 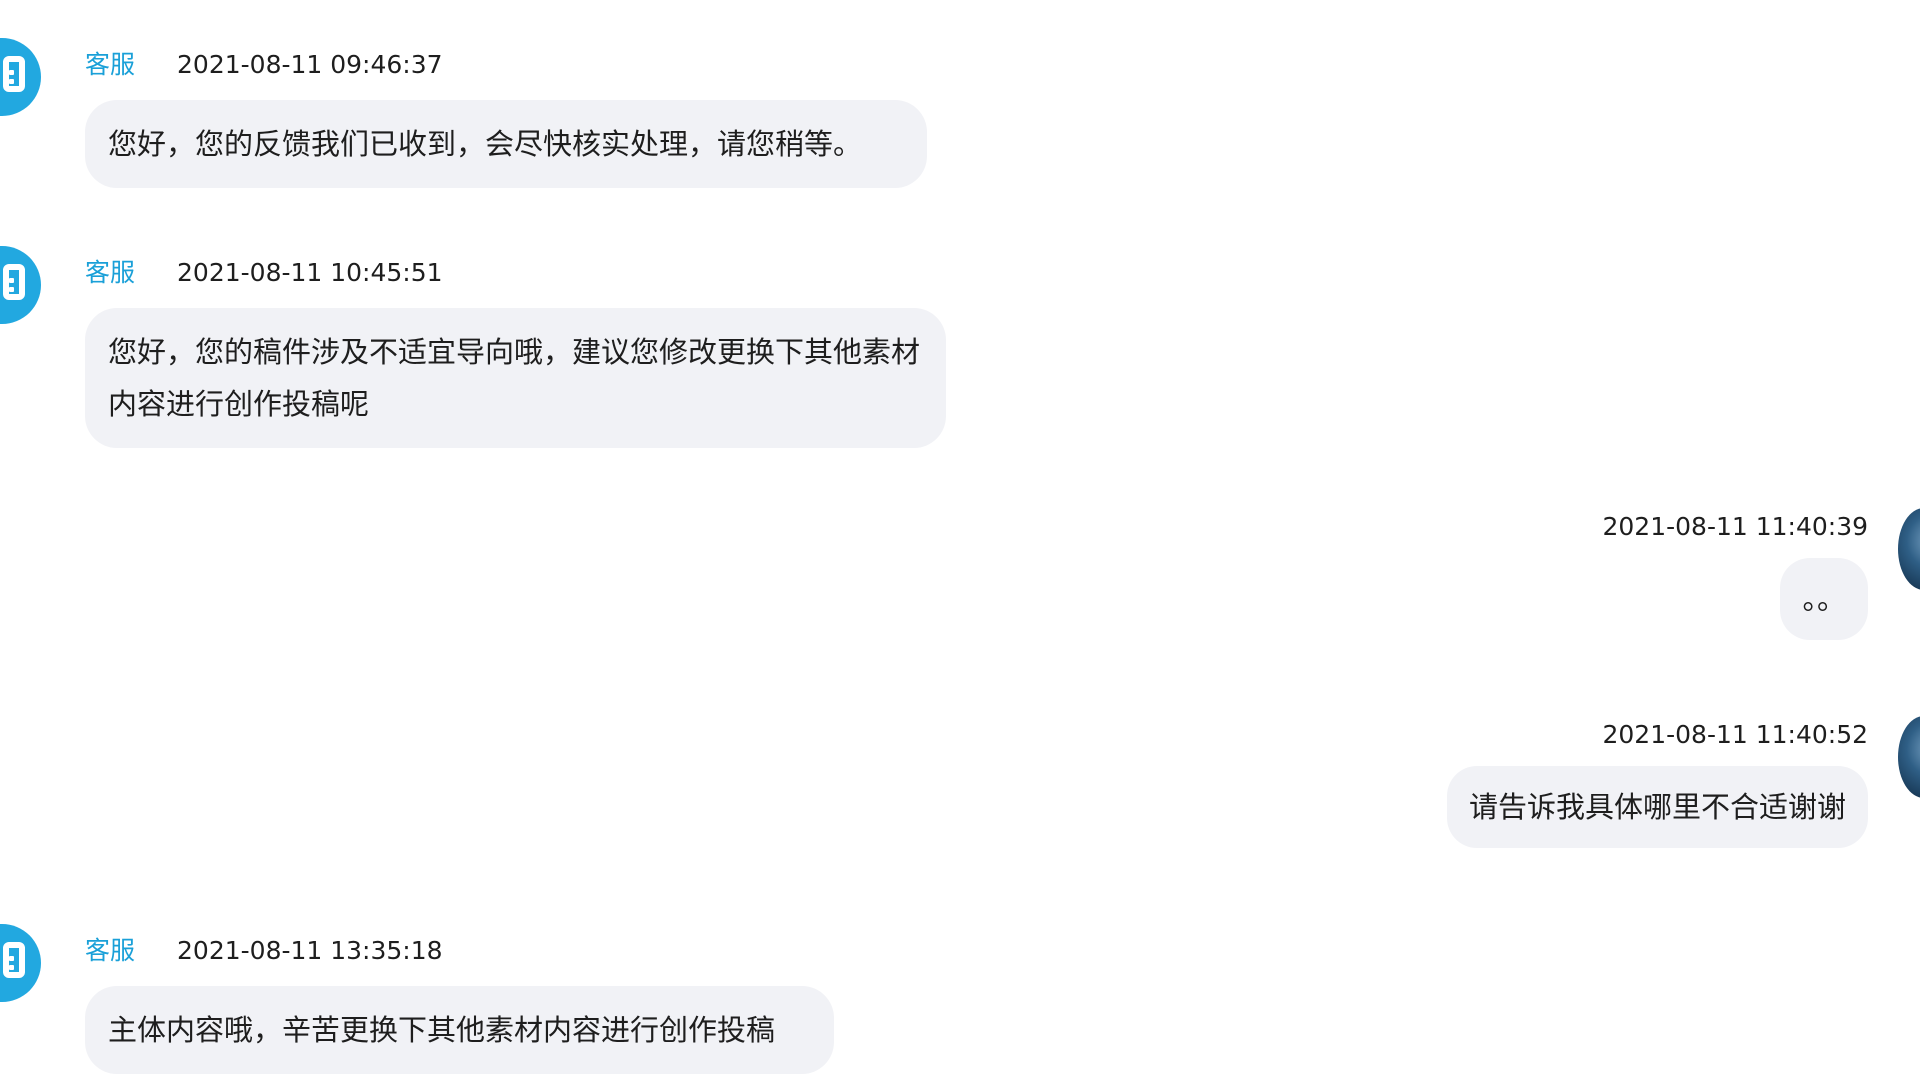 I want to click on message-bubble: 主体内容哦，辛苦更换下其他素材内容进行创作投稿, so click(x=459, y=1030).